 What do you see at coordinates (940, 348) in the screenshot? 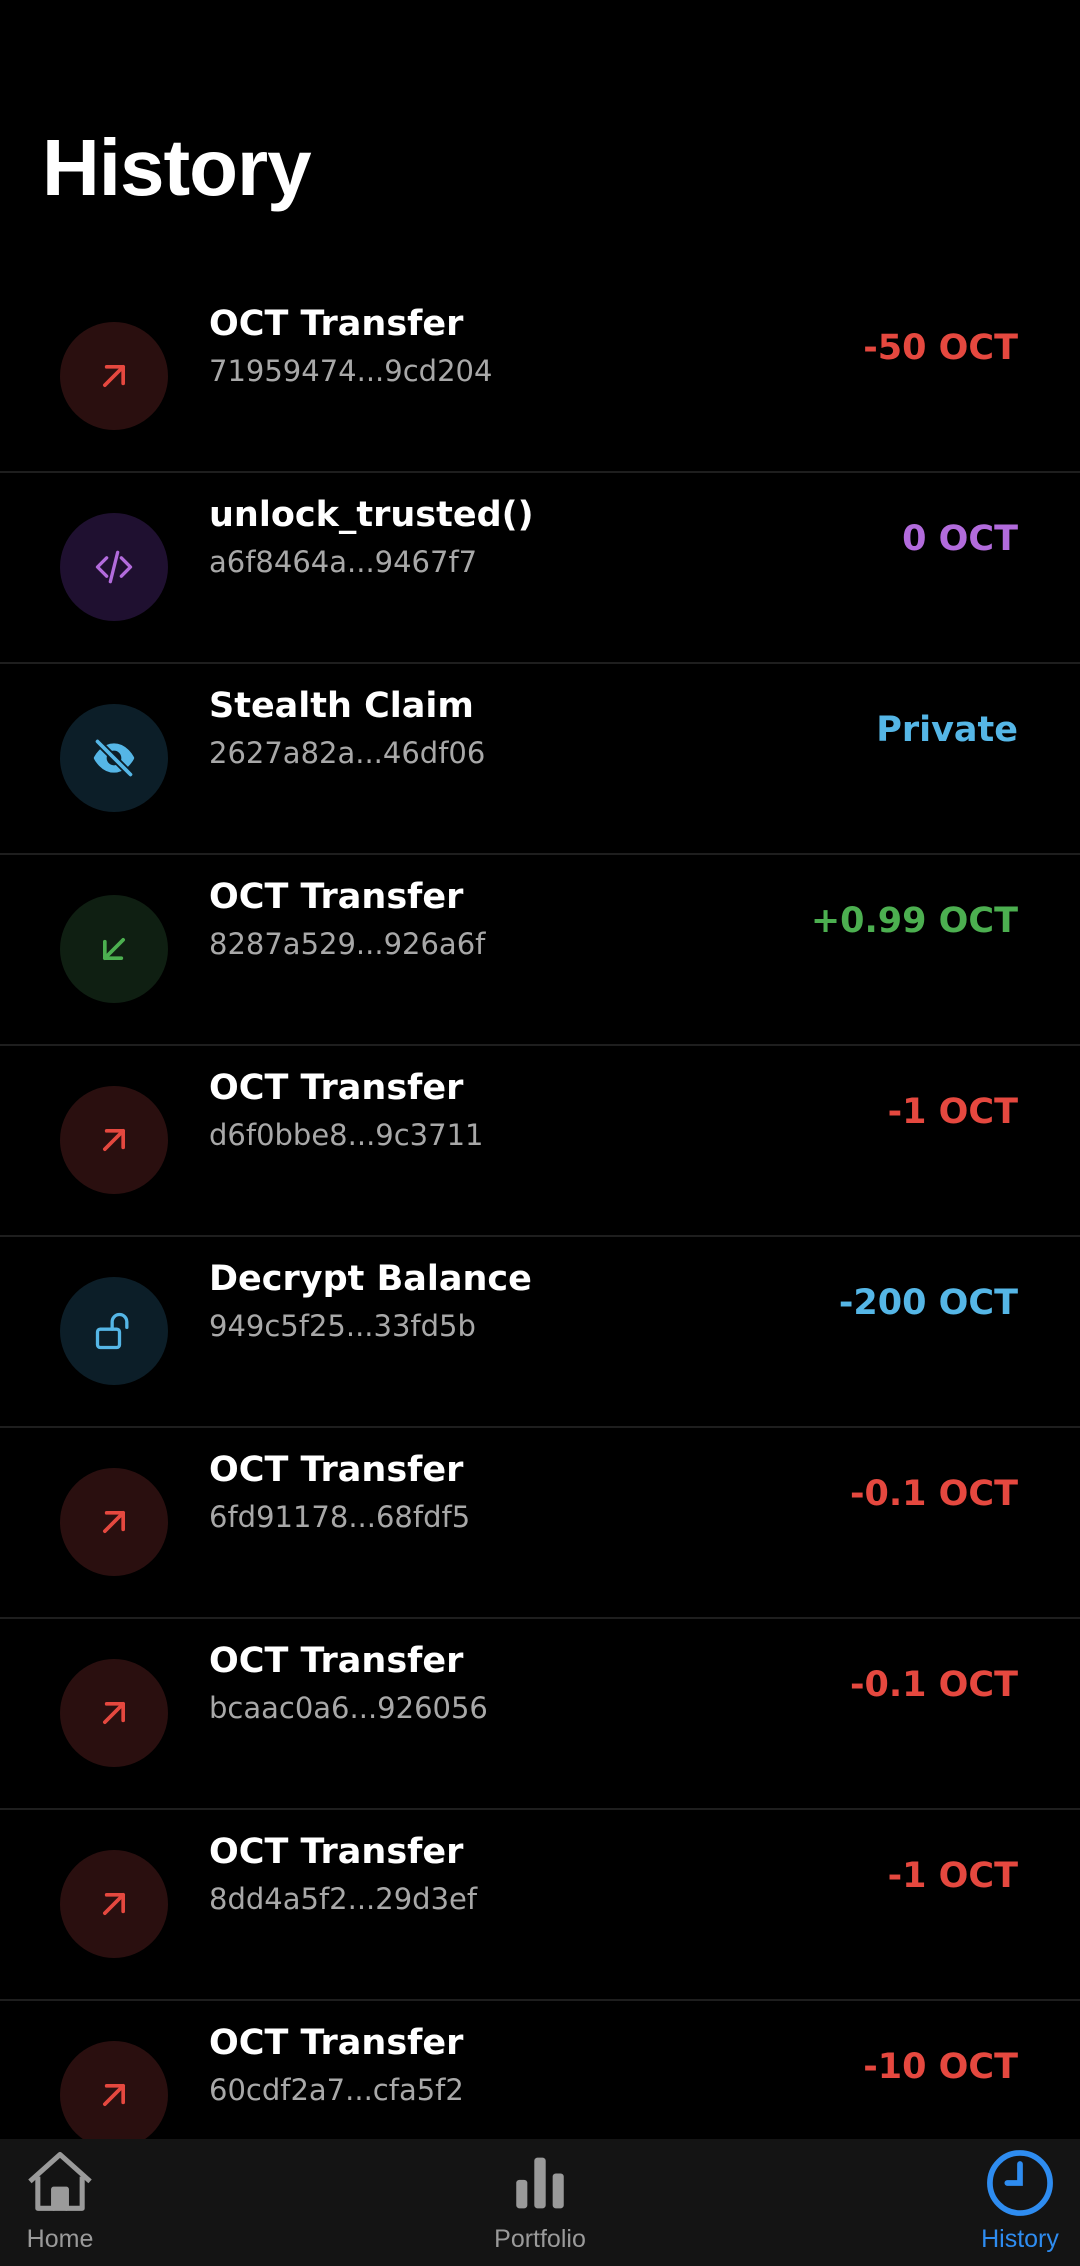
I see `transaction-amount: -50 OCT` at bounding box center [940, 348].